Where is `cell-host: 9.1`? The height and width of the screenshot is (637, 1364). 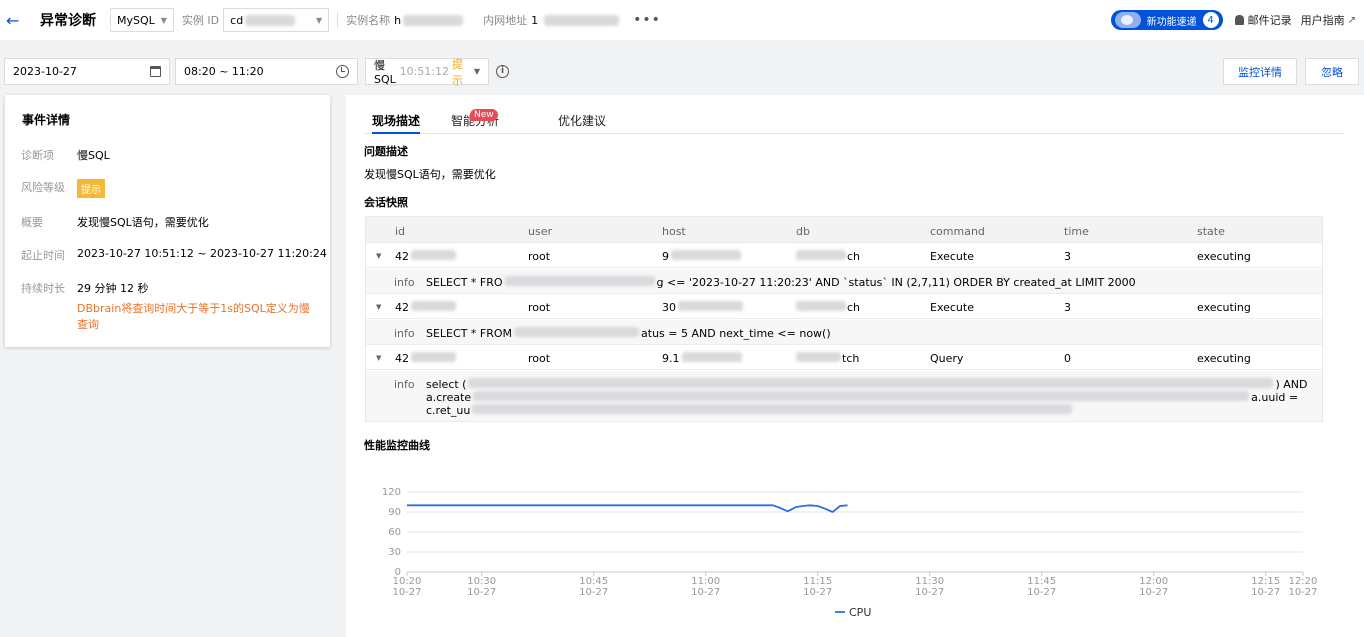 cell-host: 9.1 is located at coordinates (702, 358).